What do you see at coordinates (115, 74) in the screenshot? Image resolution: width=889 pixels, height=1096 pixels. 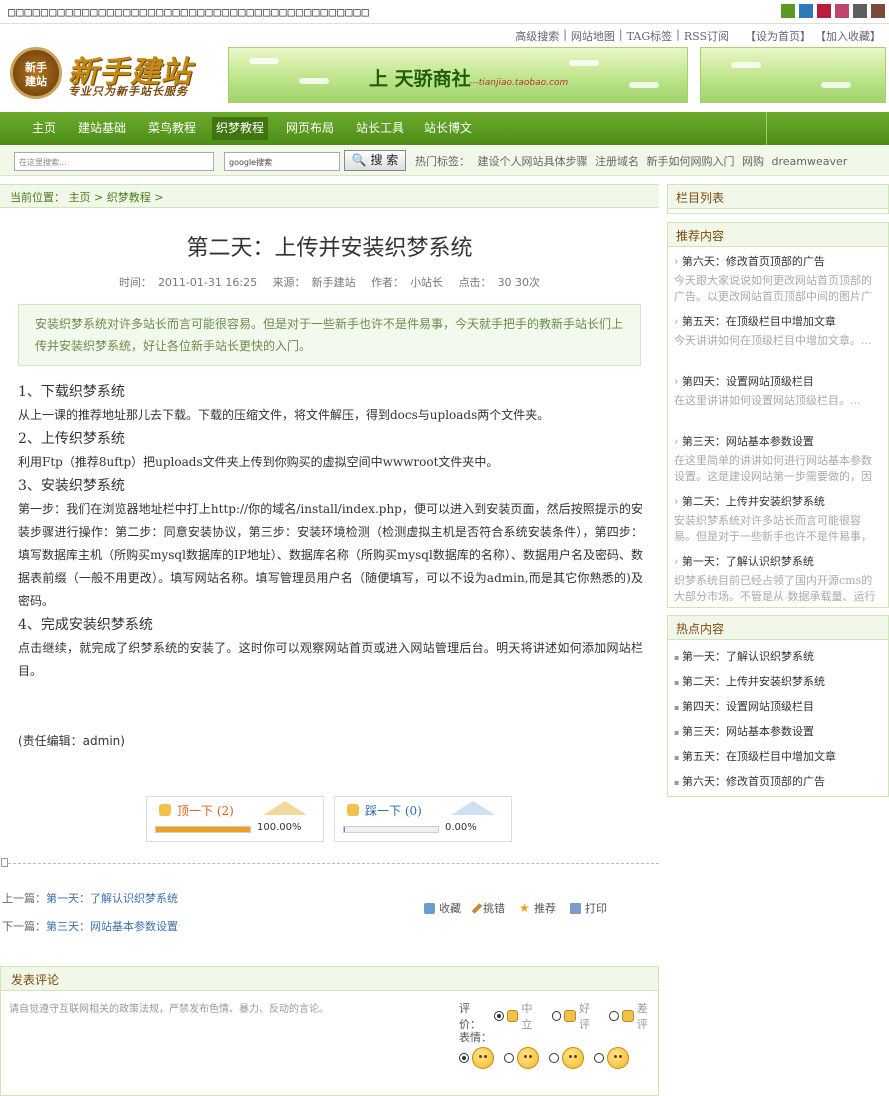 I see `site-logo: 新手 建站 新手建站 专业只为新手站长服务` at bounding box center [115, 74].